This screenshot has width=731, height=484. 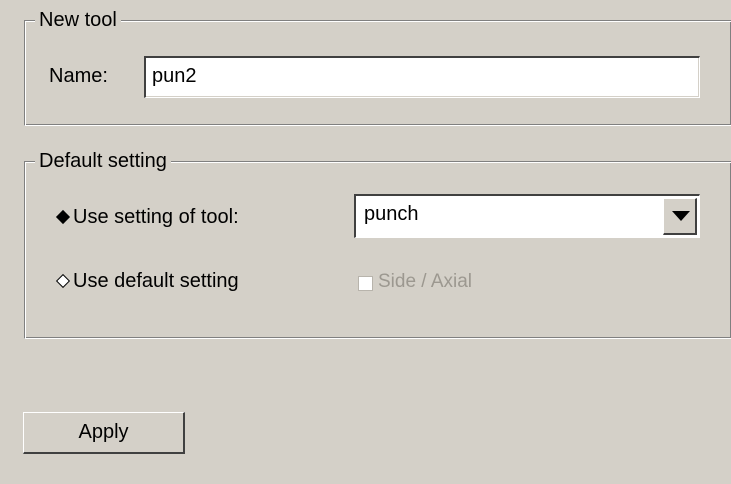 What do you see at coordinates (78, 20) in the screenshot?
I see `new-tool-legend: New tool` at bounding box center [78, 20].